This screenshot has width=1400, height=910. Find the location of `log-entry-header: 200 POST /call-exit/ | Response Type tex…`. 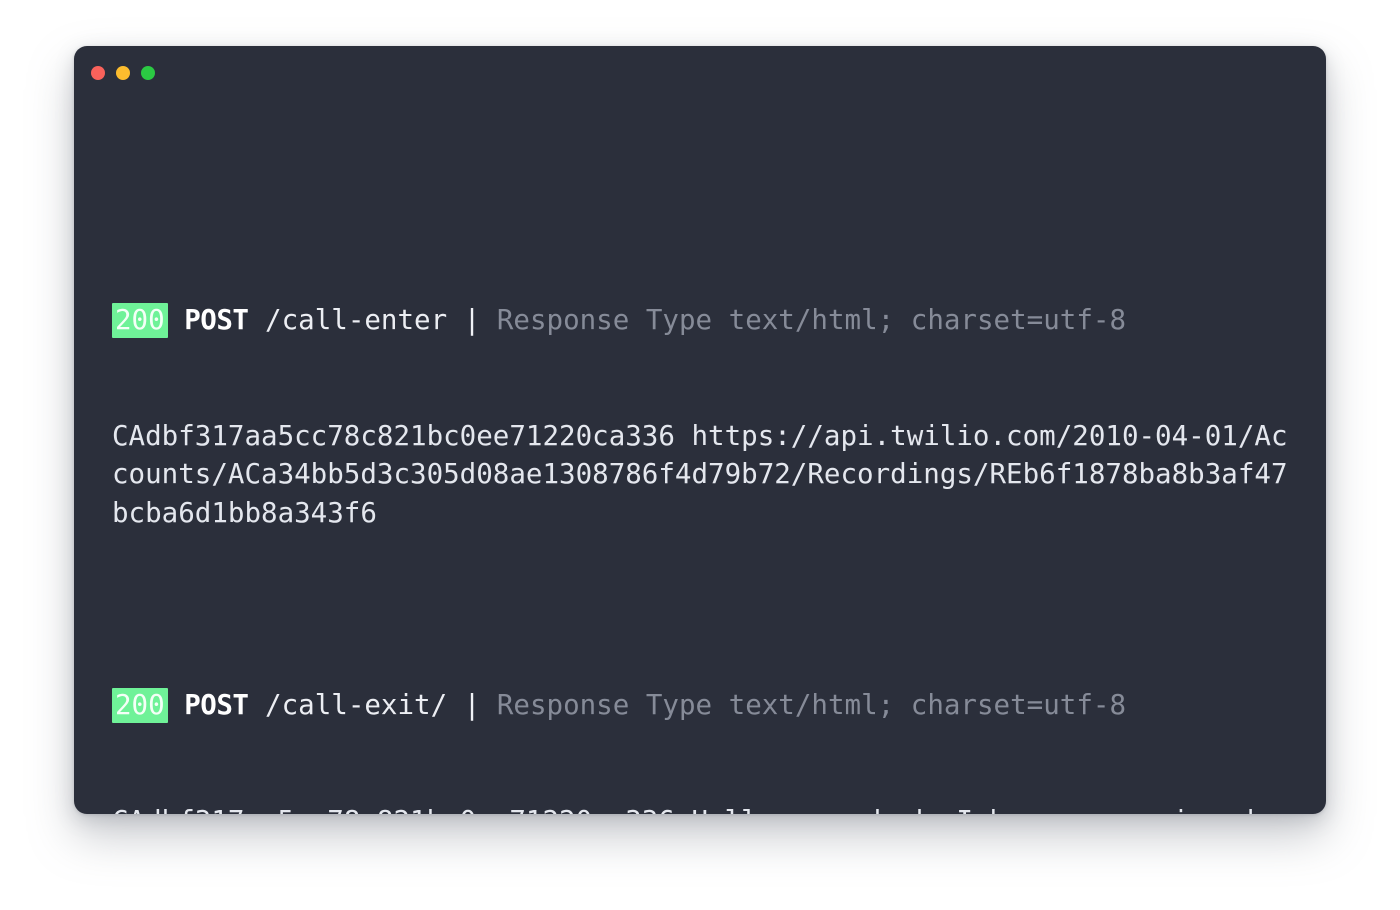

log-entry-header: 200 POST /call-exit/ | Response Type tex… is located at coordinates (705, 705).